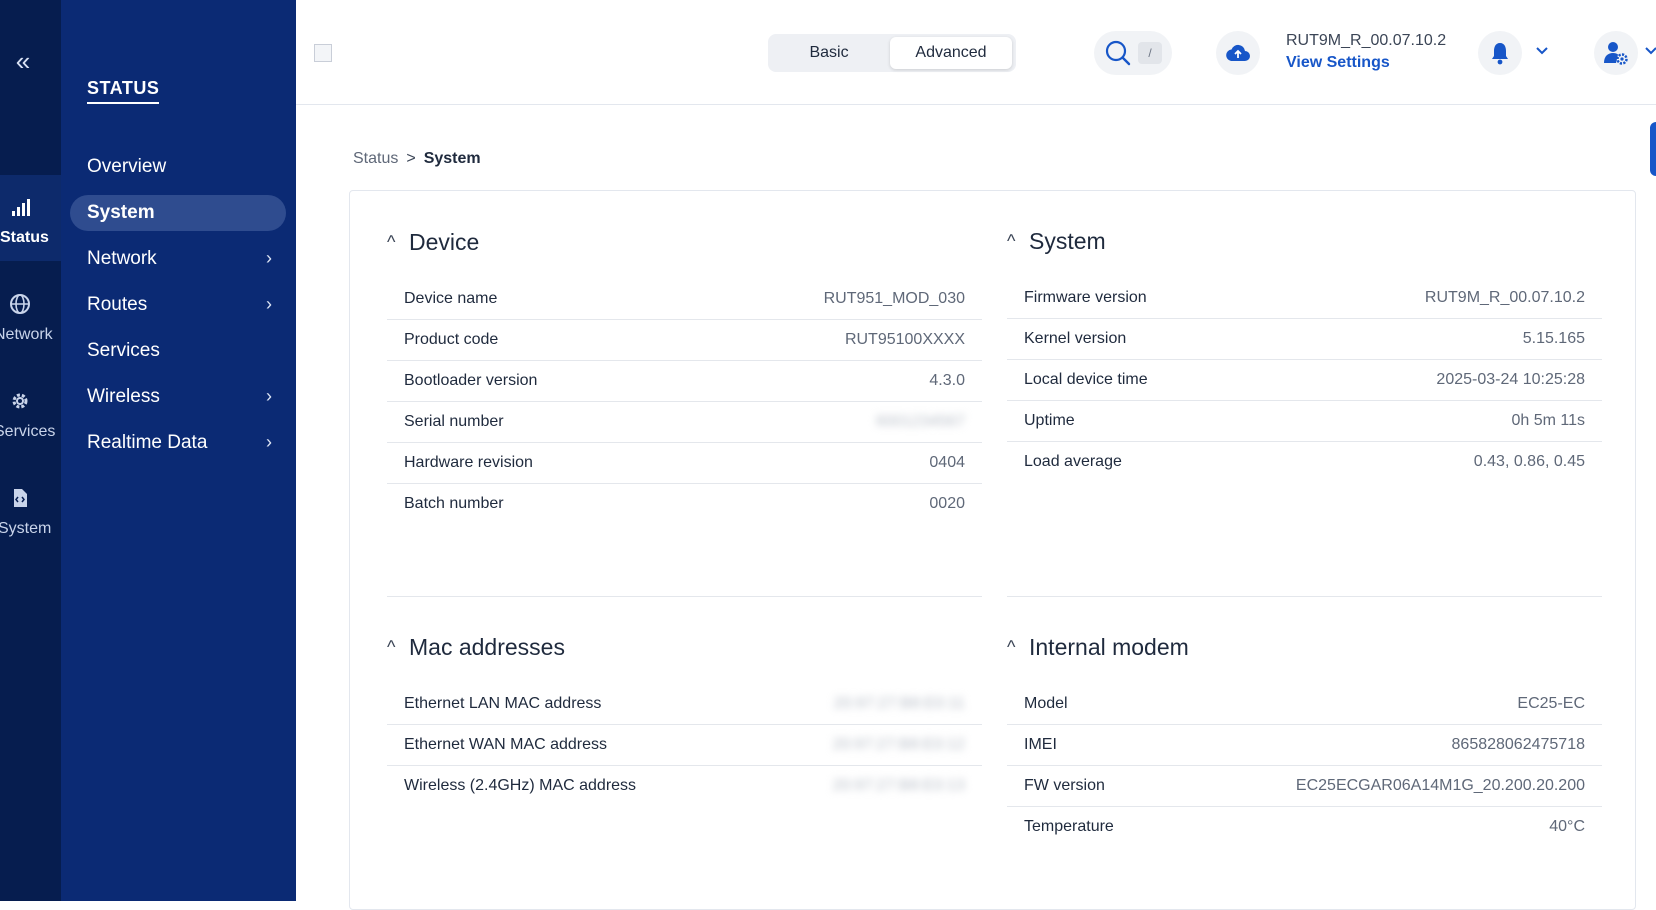  Describe the element at coordinates (1529, 461) in the screenshot. I see `row-value: 0.43, 0.86, 0.45` at that location.